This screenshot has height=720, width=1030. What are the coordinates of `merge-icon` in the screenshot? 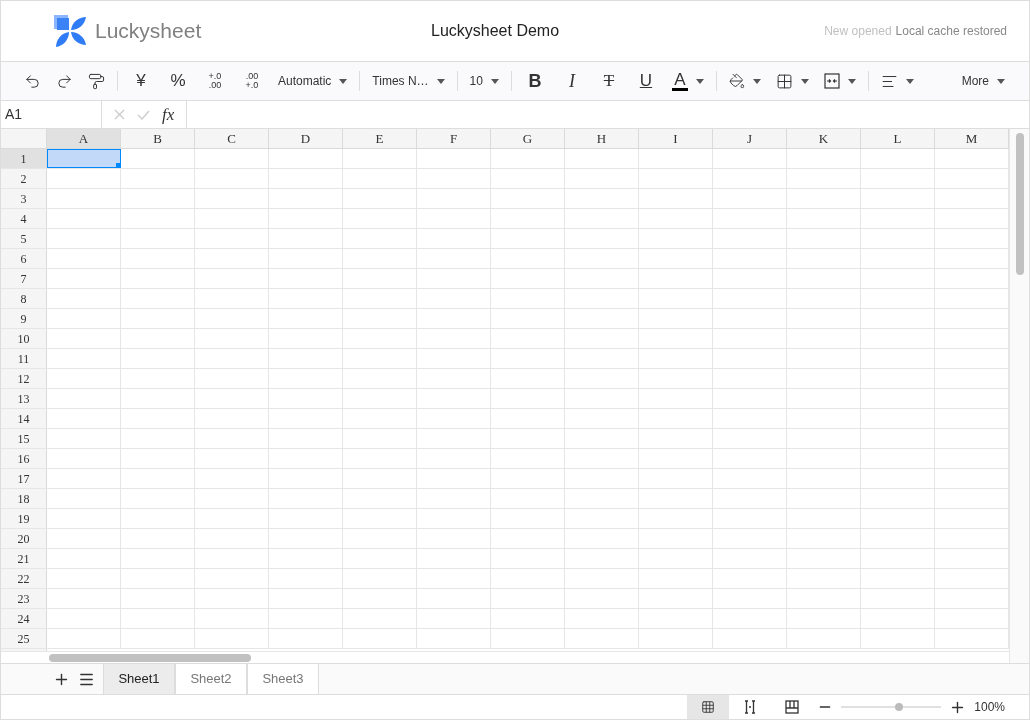 It's located at (831, 81).